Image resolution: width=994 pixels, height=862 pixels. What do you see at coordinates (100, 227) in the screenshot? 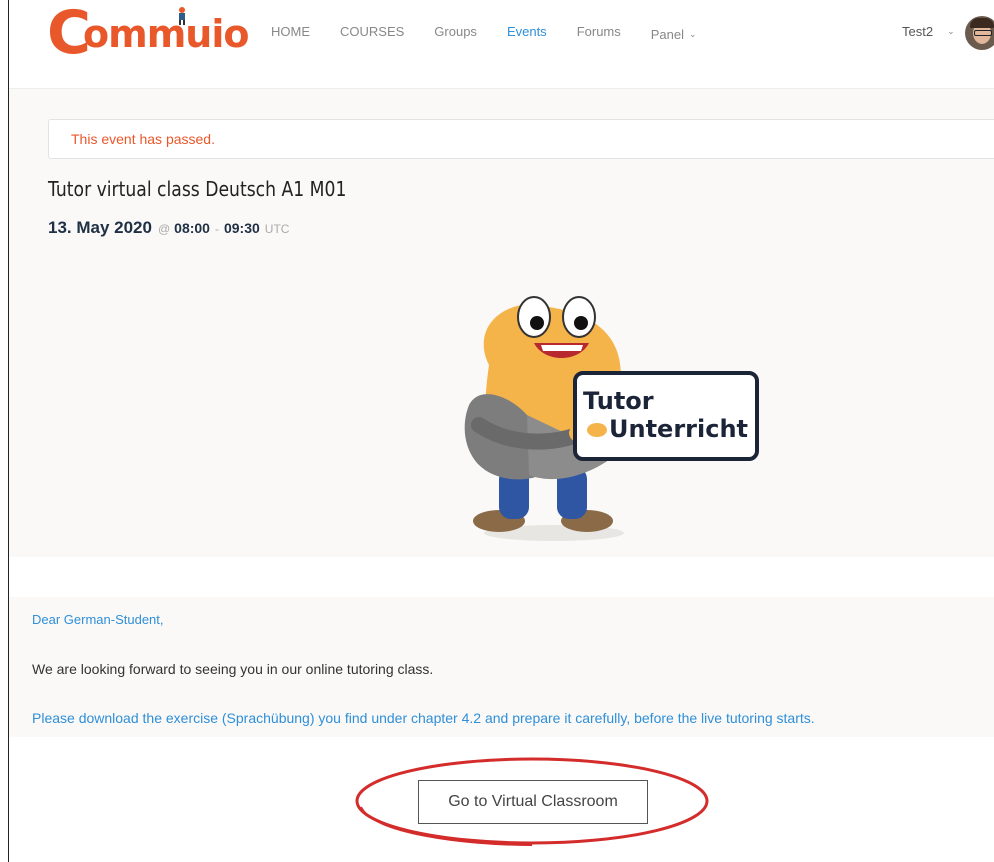
I see `event-date: 13. May 2020` at bounding box center [100, 227].